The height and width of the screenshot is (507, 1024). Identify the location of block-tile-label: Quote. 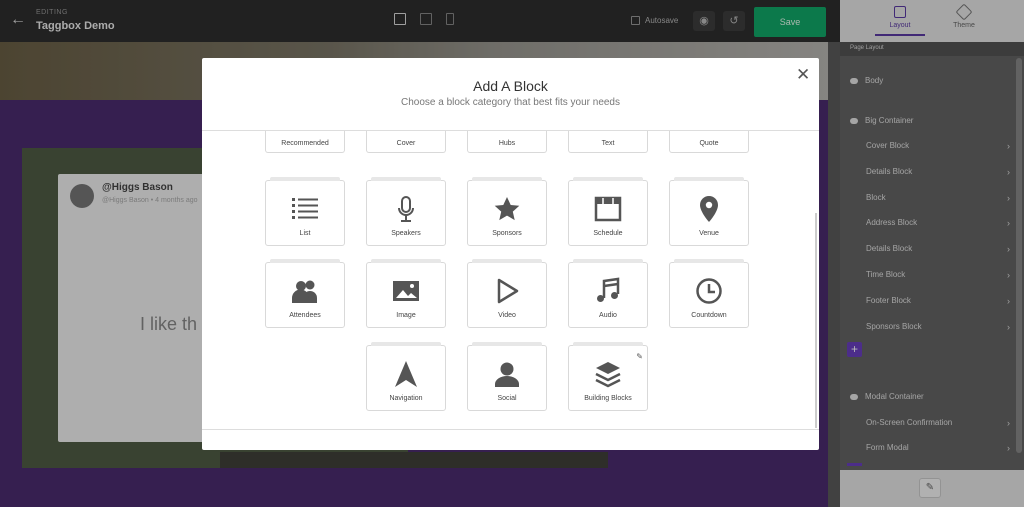
(709, 143).